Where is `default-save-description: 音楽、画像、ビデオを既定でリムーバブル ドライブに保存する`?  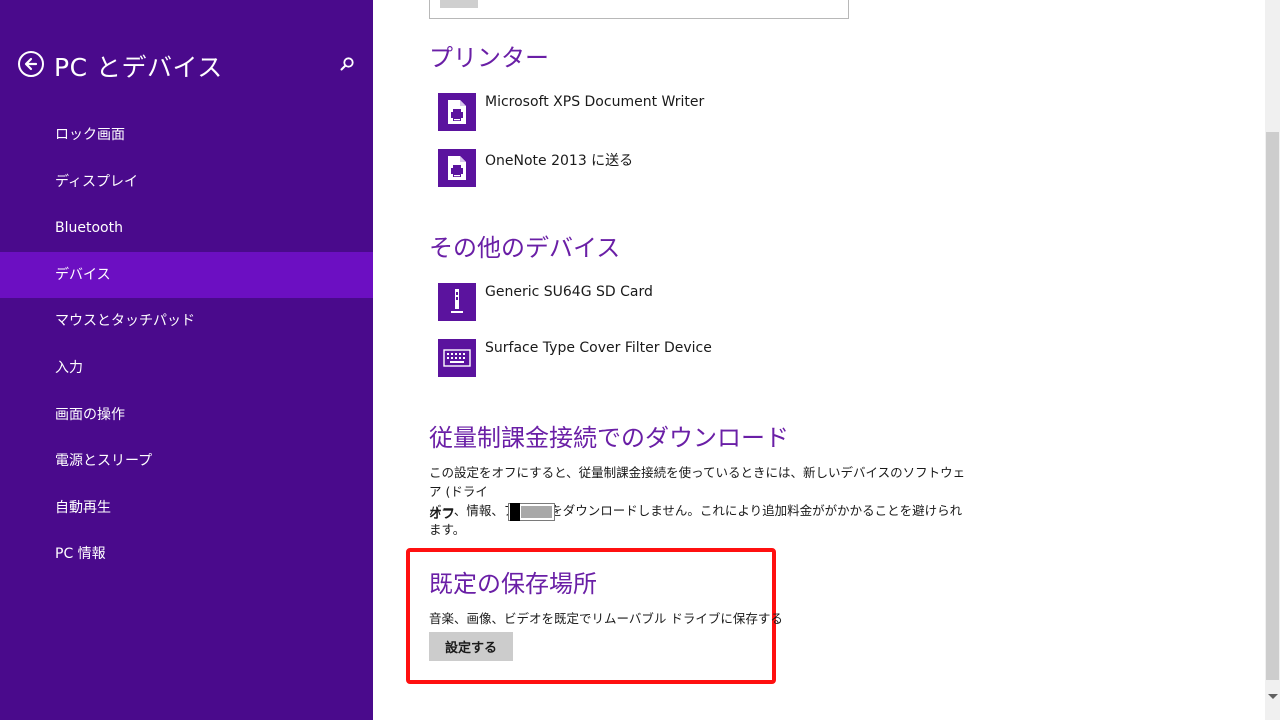 default-save-description: 音楽、画像、ビデオを既定でリムーバブル ドライブに保存する is located at coordinates (606, 618).